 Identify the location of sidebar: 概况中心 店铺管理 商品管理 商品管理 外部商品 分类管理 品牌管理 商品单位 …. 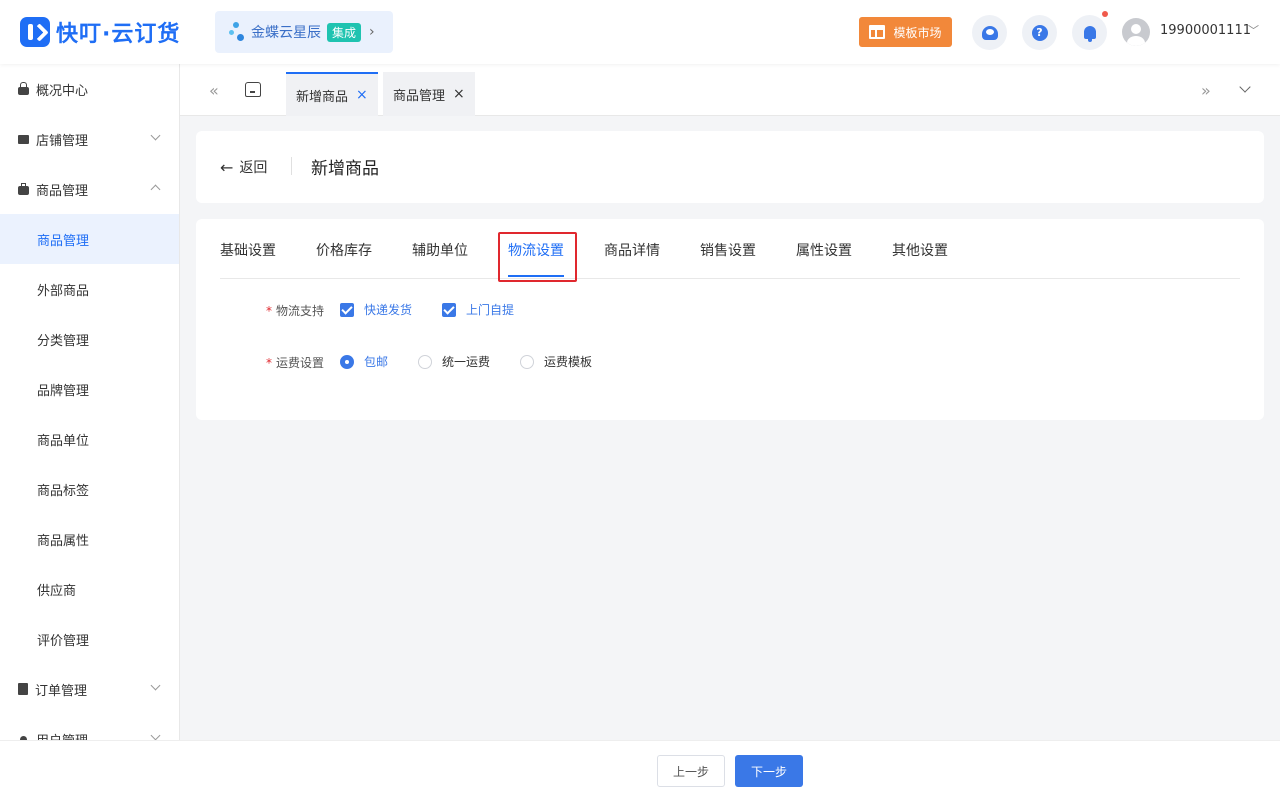
(90, 402).